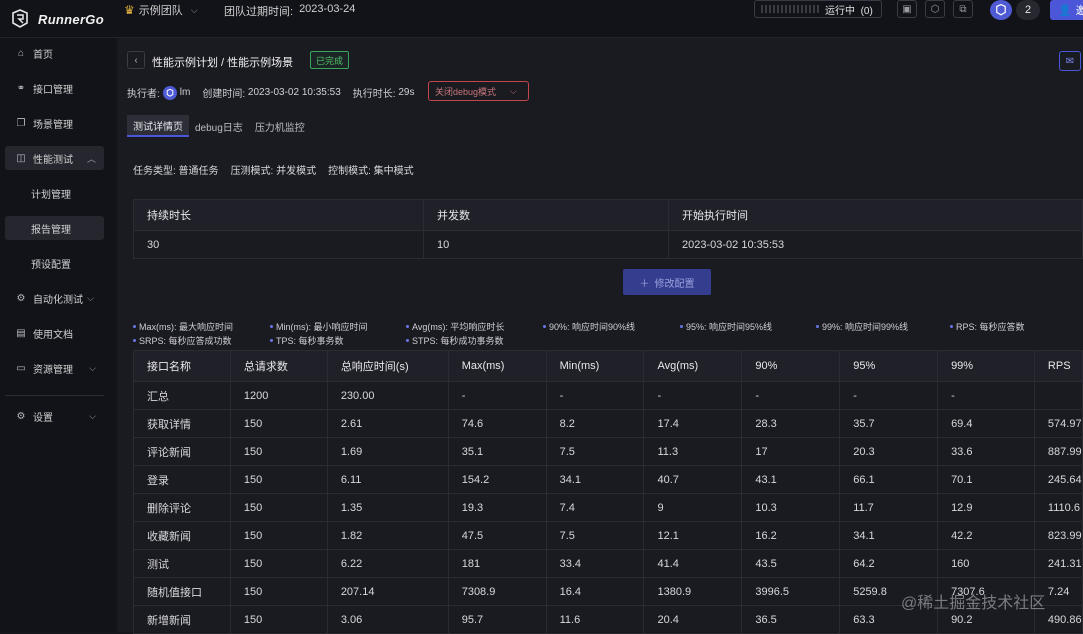  What do you see at coordinates (889, 563) in the screenshot?
I see `table-cell: 64.2` at bounding box center [889, 563].